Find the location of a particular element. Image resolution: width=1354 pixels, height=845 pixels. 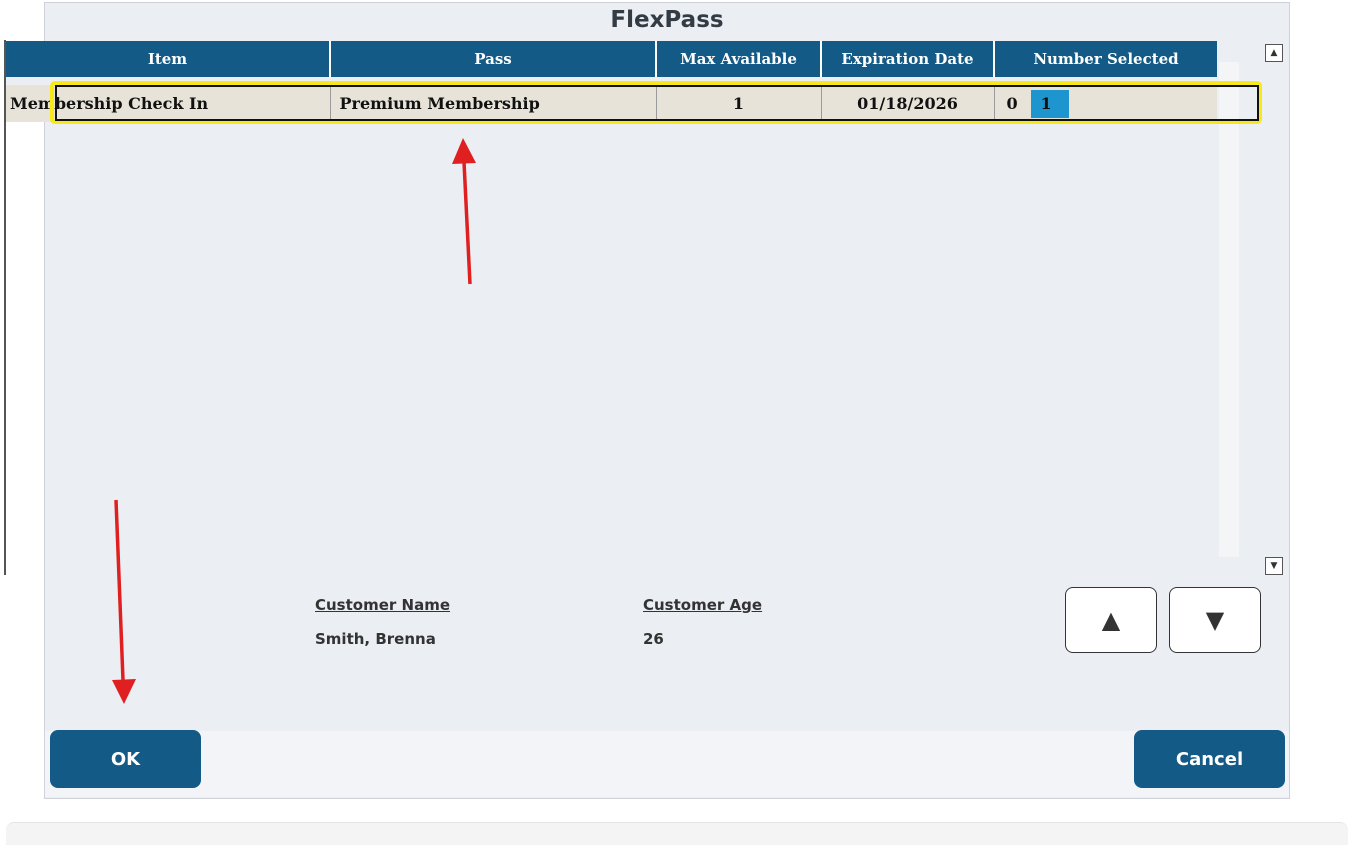

scroll-up-glyph: ▲ is located at coordinates (1274, 53).